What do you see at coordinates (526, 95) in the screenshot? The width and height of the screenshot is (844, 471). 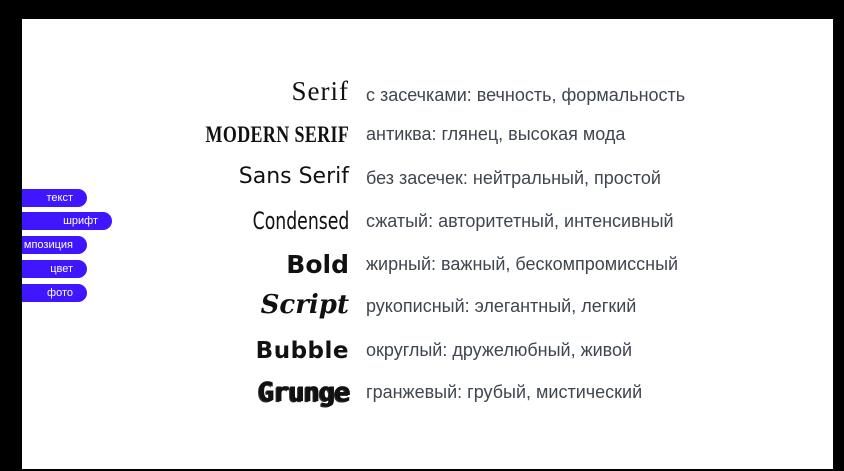 I see `font-description-serif: с засечками: вечность, формальность` at bounding box center [526, 95].